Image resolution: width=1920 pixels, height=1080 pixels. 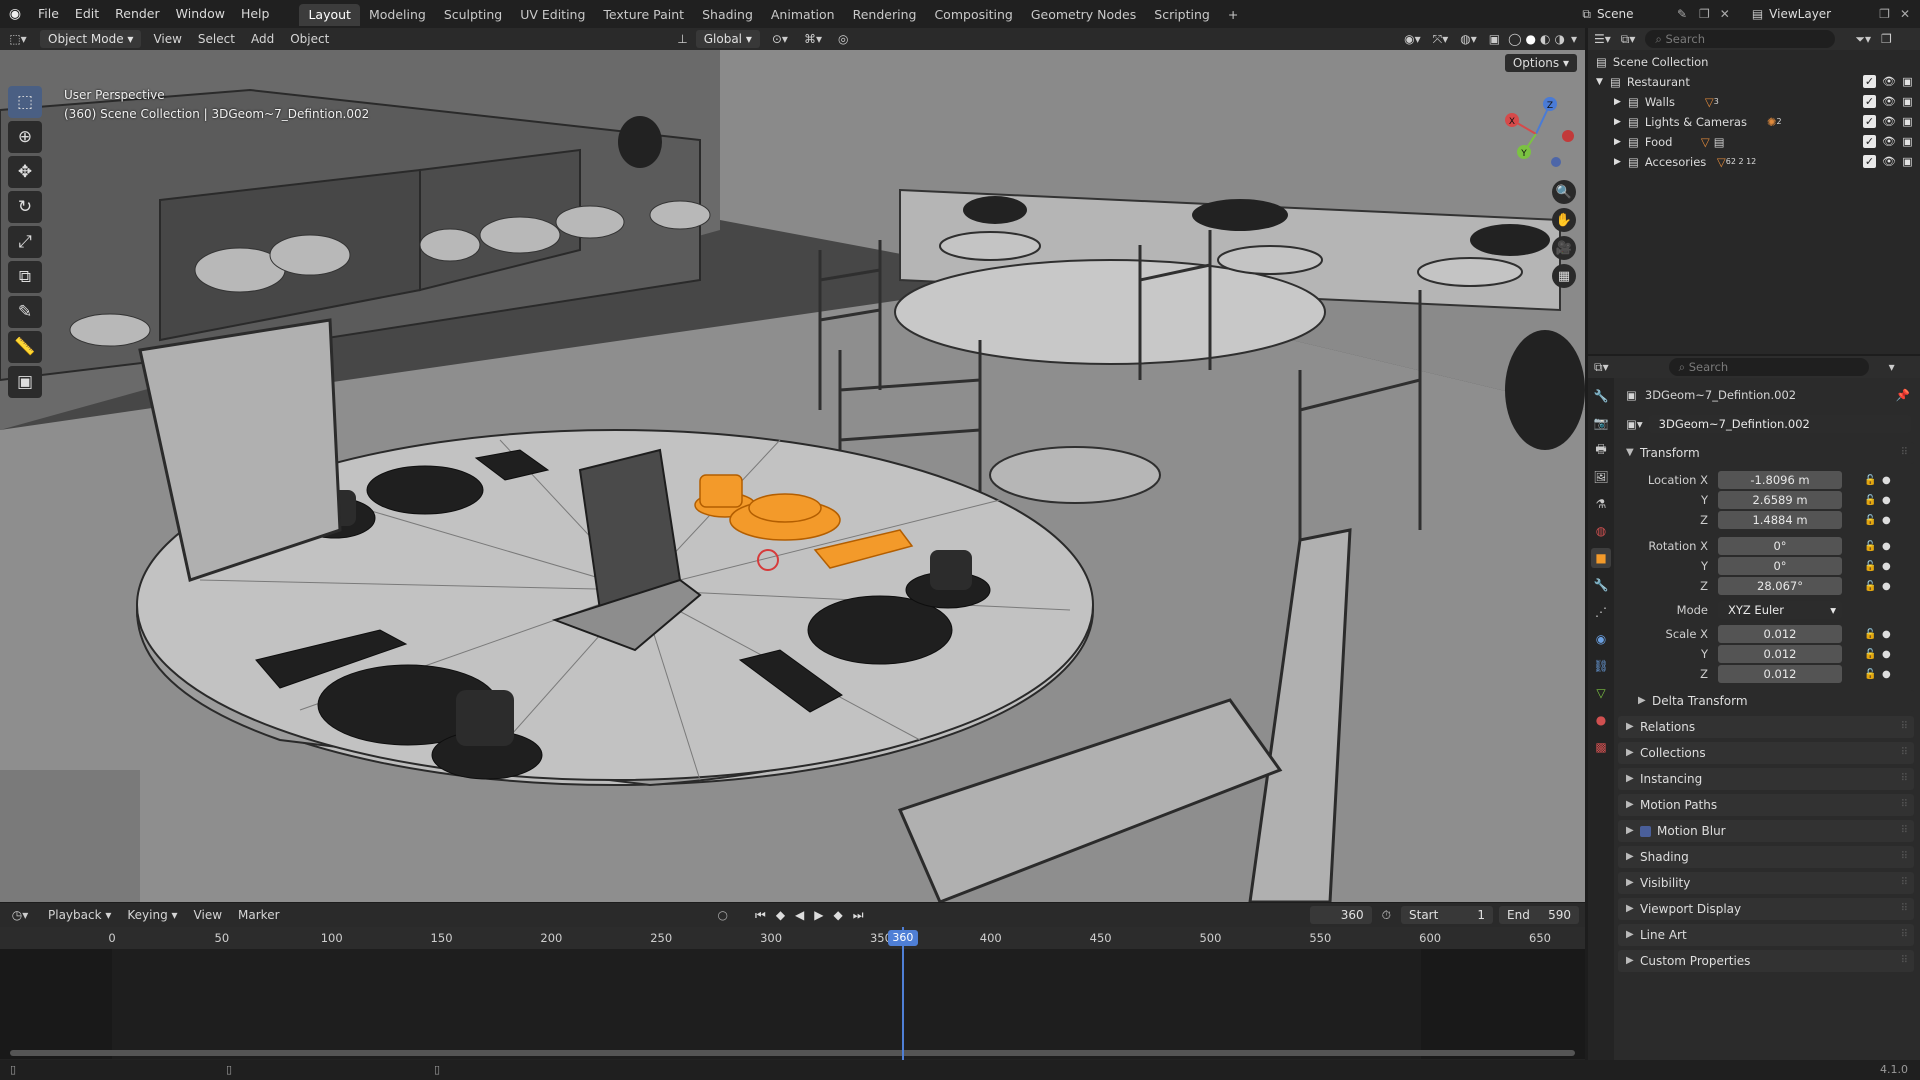 What do you see at coordinates (1780, 480) in the screenshot?
I see `location-x-field: -1.8096 m` at bounding box center [1780, 480].